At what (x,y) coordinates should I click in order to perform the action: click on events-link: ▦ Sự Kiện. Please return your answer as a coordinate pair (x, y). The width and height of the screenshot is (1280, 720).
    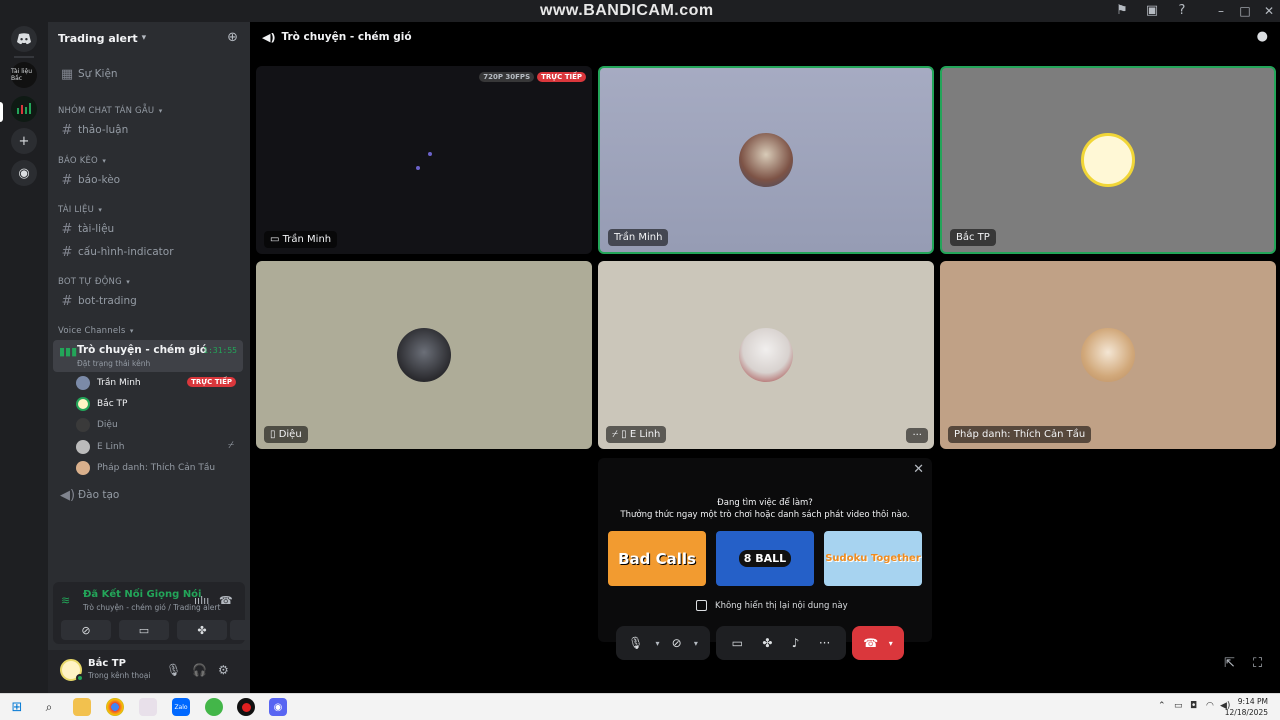
    Looking at the image, I should click on (149, 74).